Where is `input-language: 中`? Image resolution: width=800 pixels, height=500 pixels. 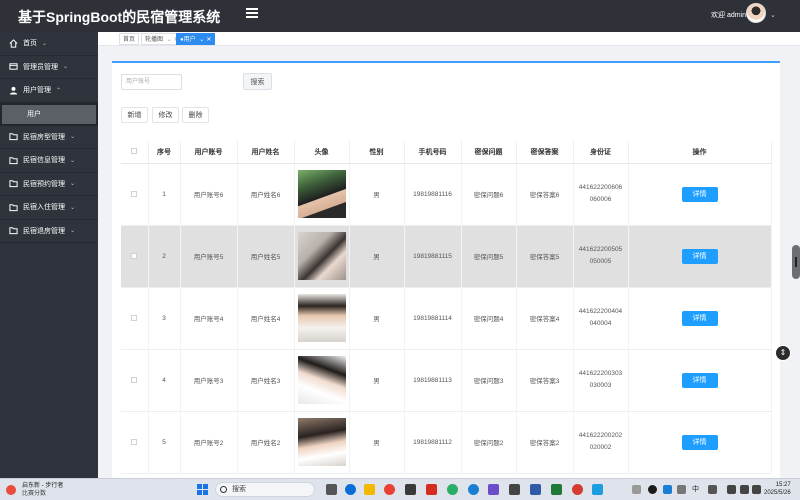
input-language: 中 is located at coordinates (695, 489).